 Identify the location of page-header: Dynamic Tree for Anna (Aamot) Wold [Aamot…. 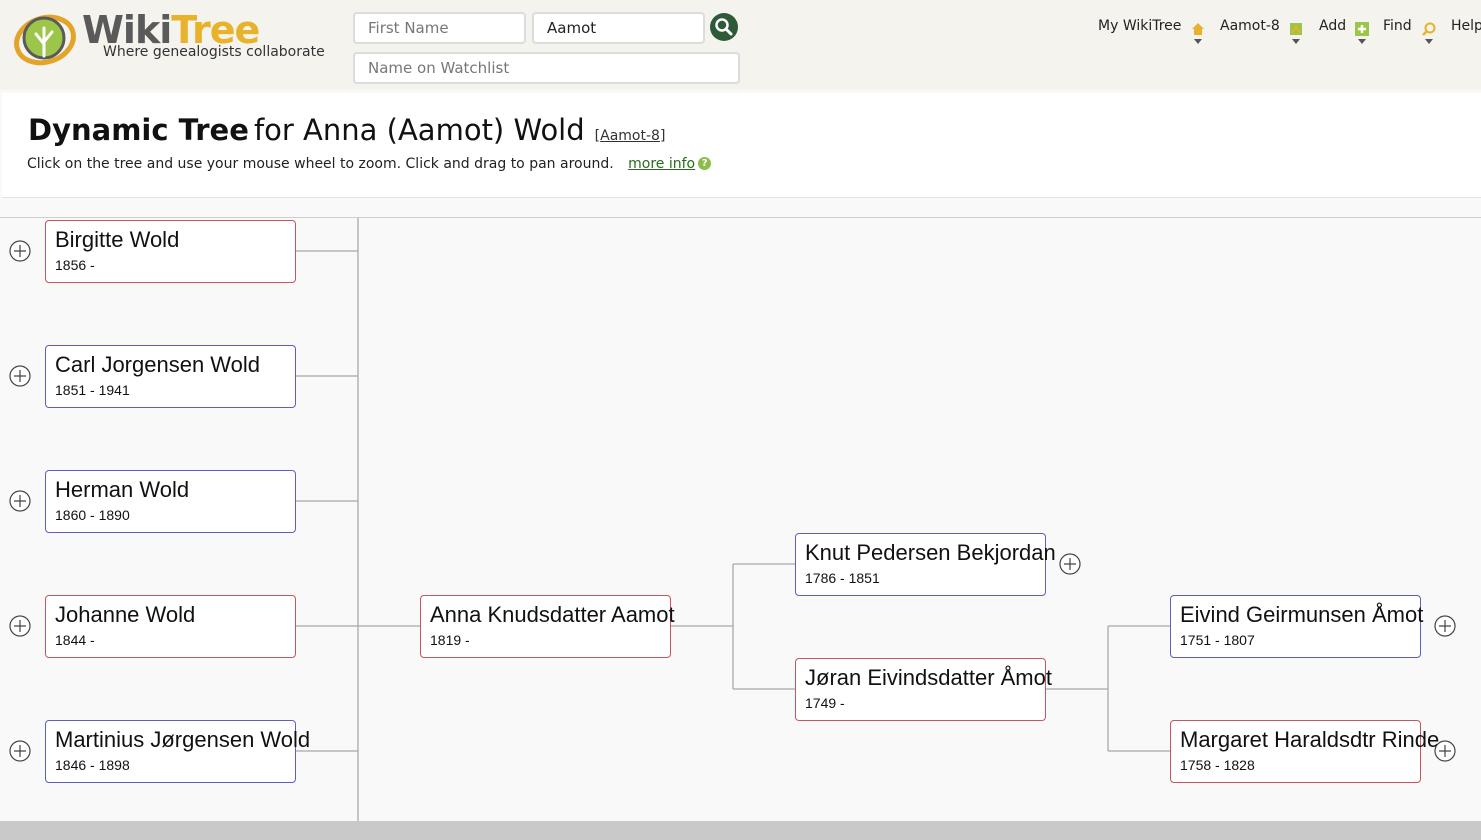
(741, 145).